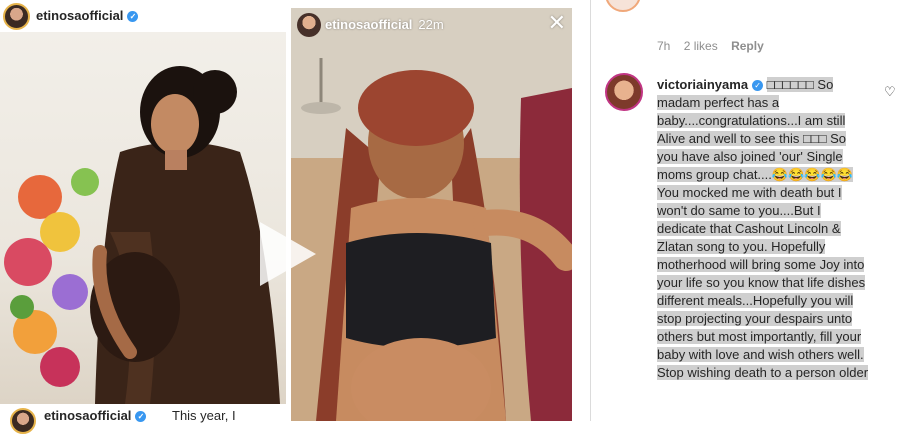 Image resolution: width=909 pixels, height=434 pixels. Describe the element at coordinates (890, 92) in the screenshot. I see `heart-icon: ♡` at that location.